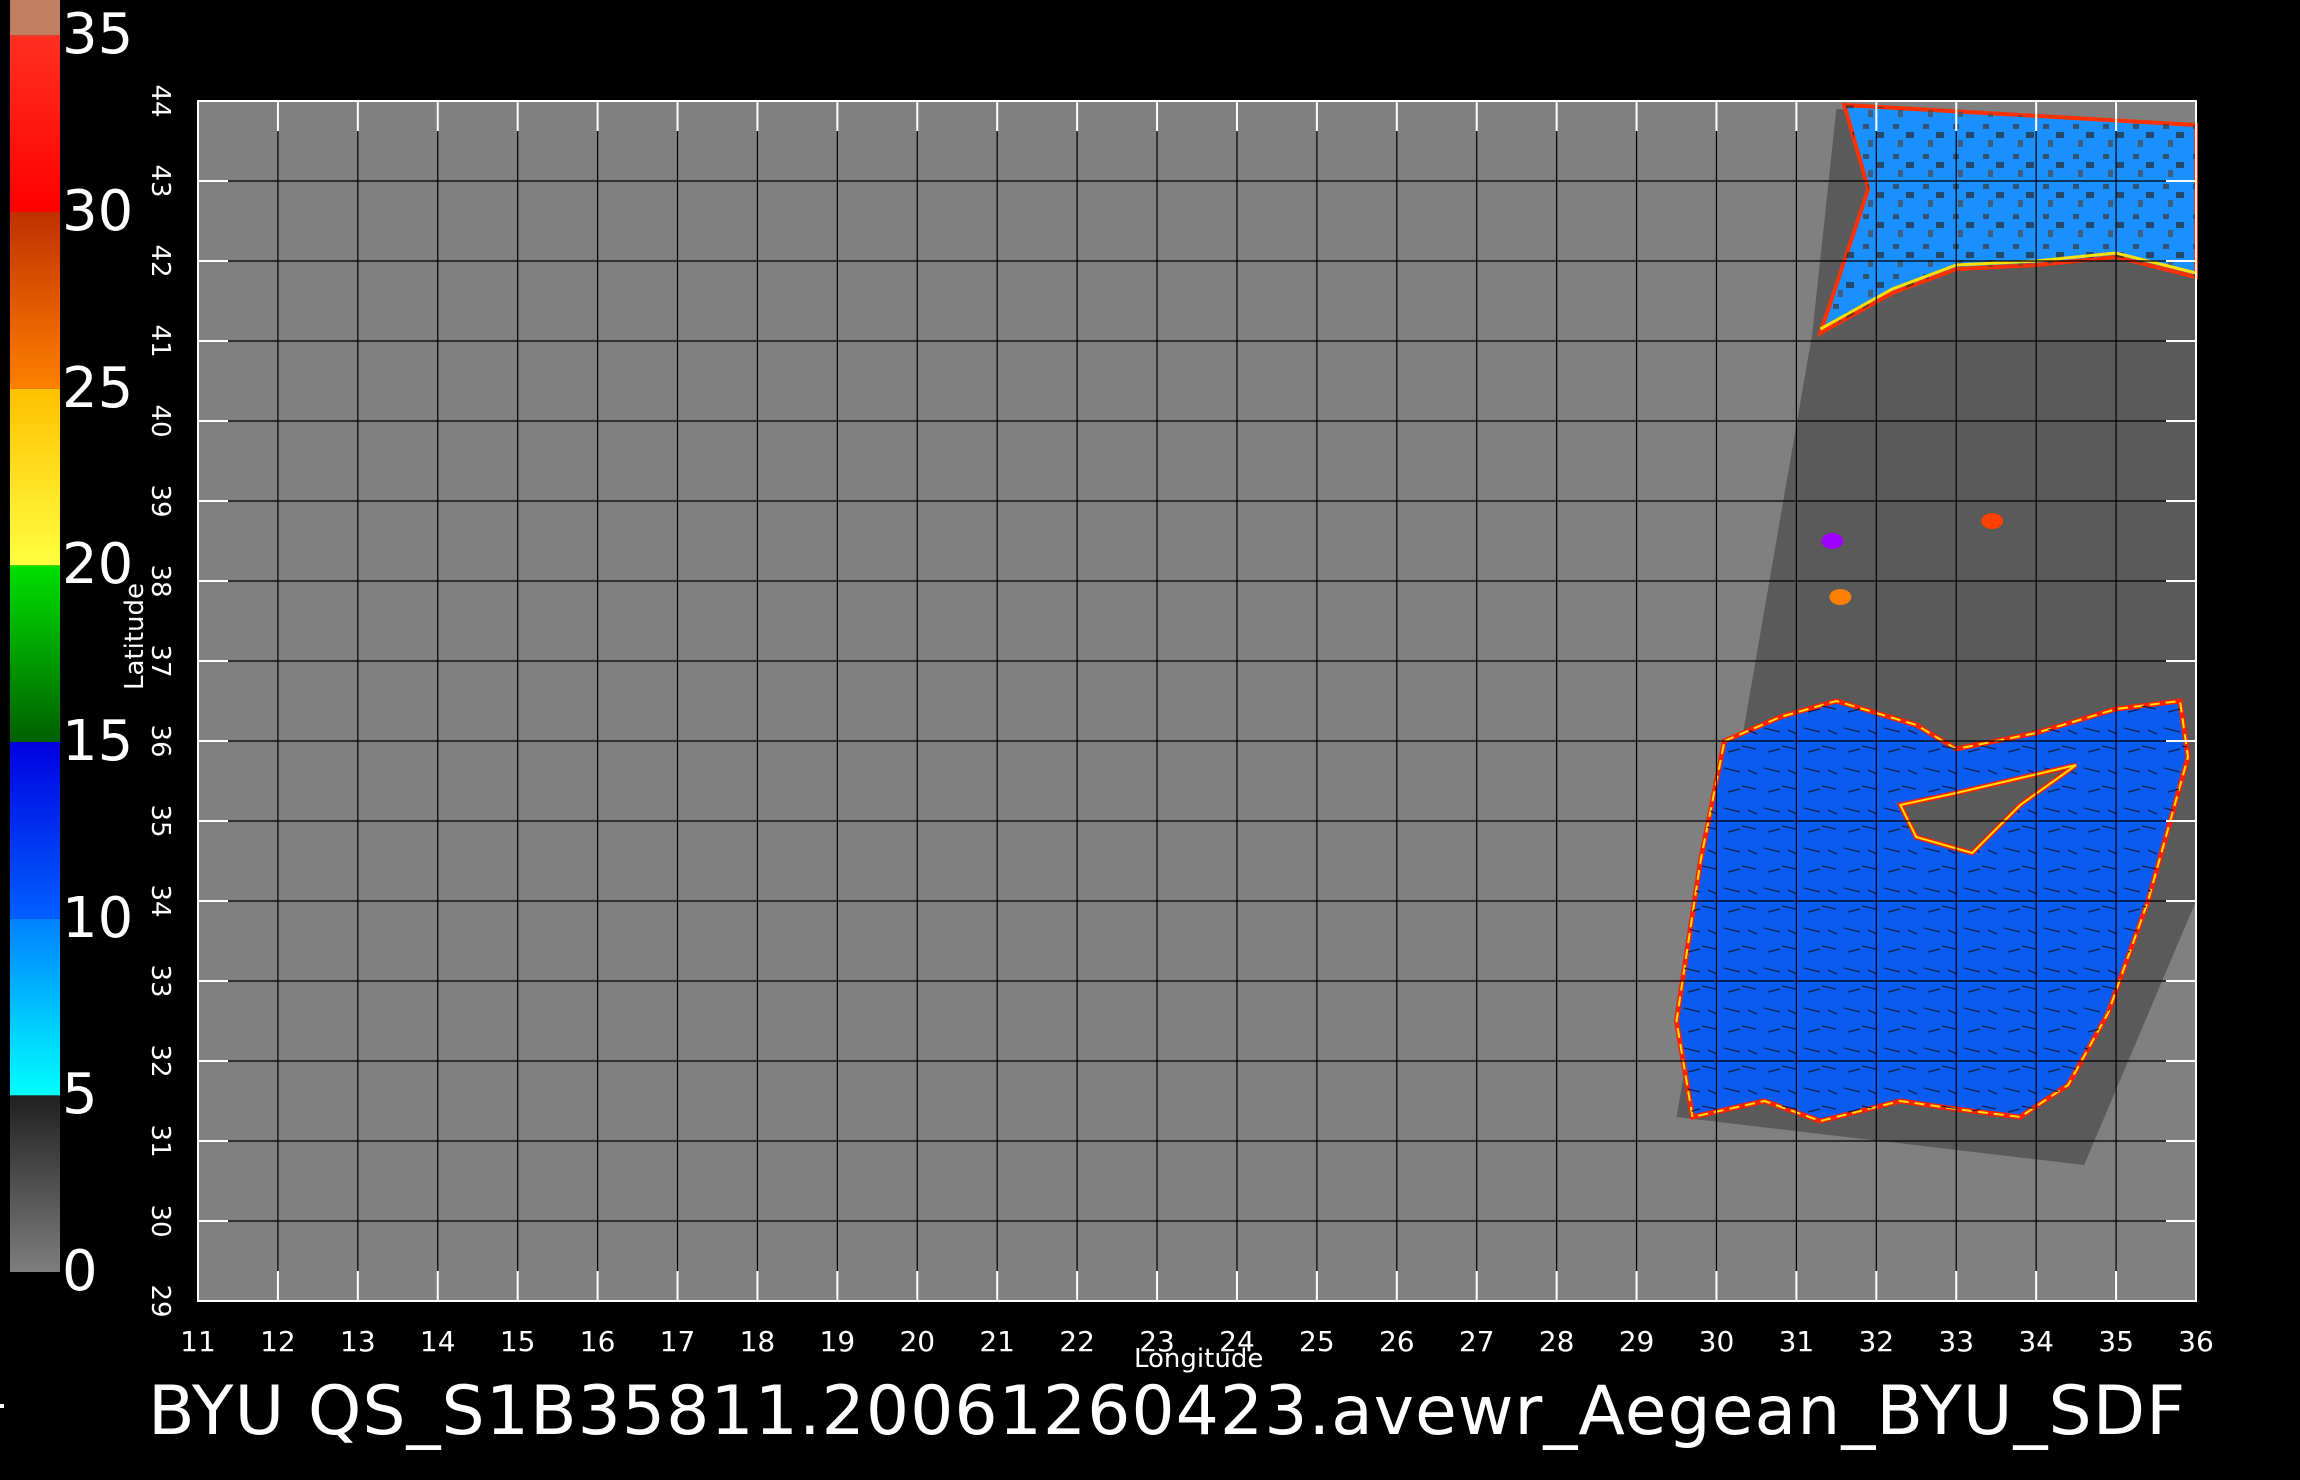  I want to click on longitude-tick-label: 25, so click(1317, 1341).